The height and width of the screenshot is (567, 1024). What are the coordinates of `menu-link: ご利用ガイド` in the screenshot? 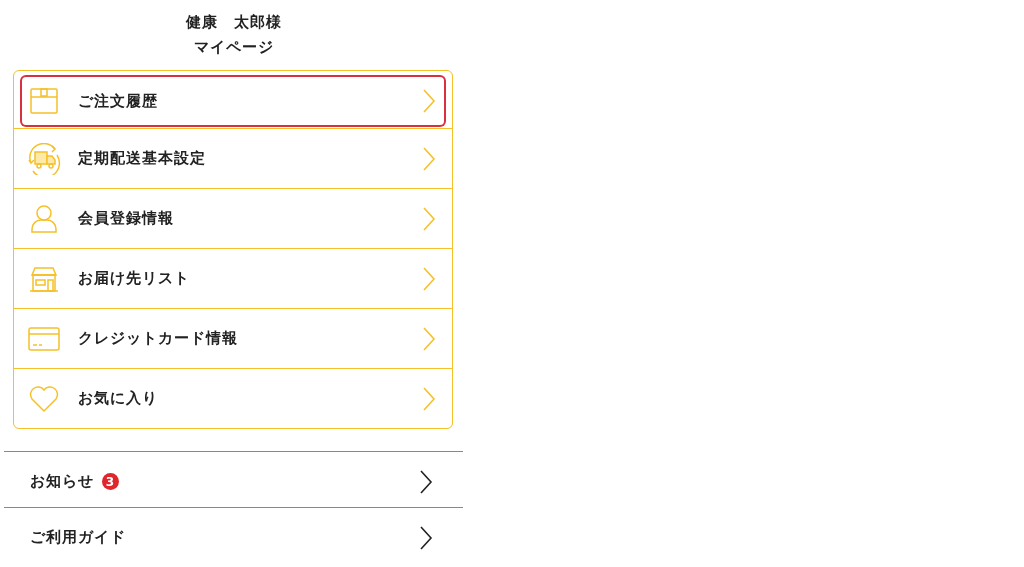 It's located at (233, 535).